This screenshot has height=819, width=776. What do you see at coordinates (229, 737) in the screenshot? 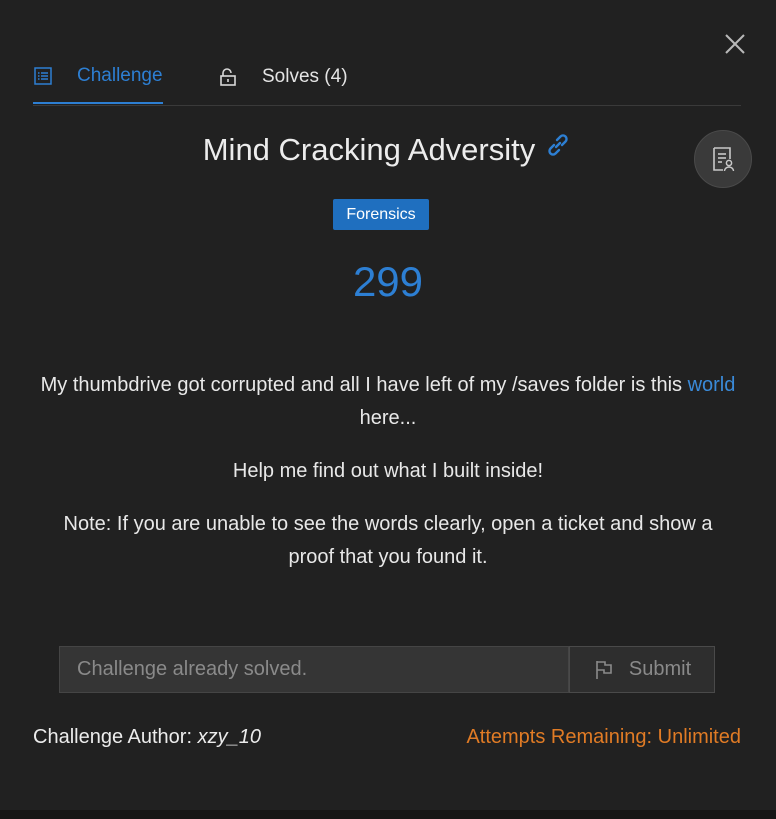
I see `author-name: xzy_10` at bounding box center [229, 737].